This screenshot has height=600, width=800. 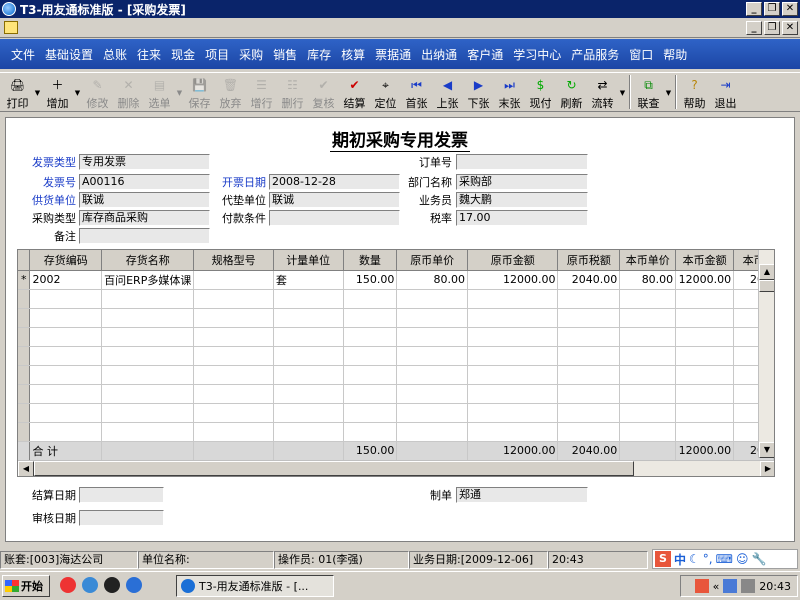 I want to click on next-button: ▶ 下张, so click(x=478, y=93).